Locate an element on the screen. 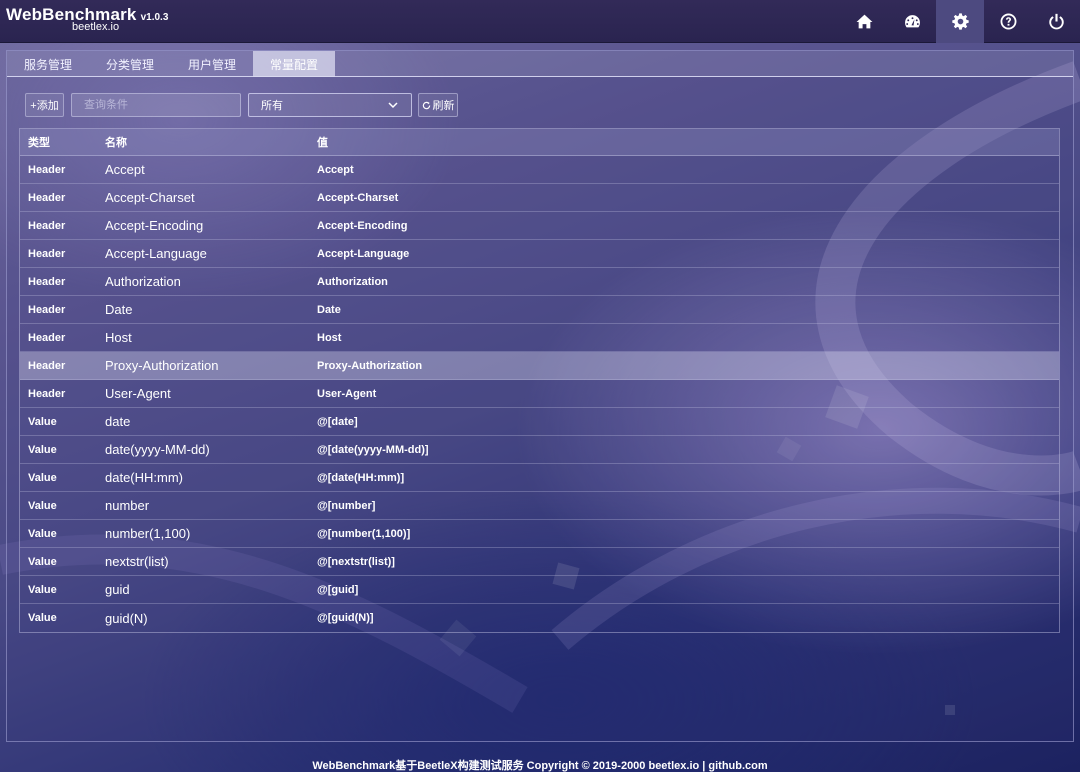 The width and height of the screenshot is (1080, 772). nav-home is located at coordinates (864, 21).